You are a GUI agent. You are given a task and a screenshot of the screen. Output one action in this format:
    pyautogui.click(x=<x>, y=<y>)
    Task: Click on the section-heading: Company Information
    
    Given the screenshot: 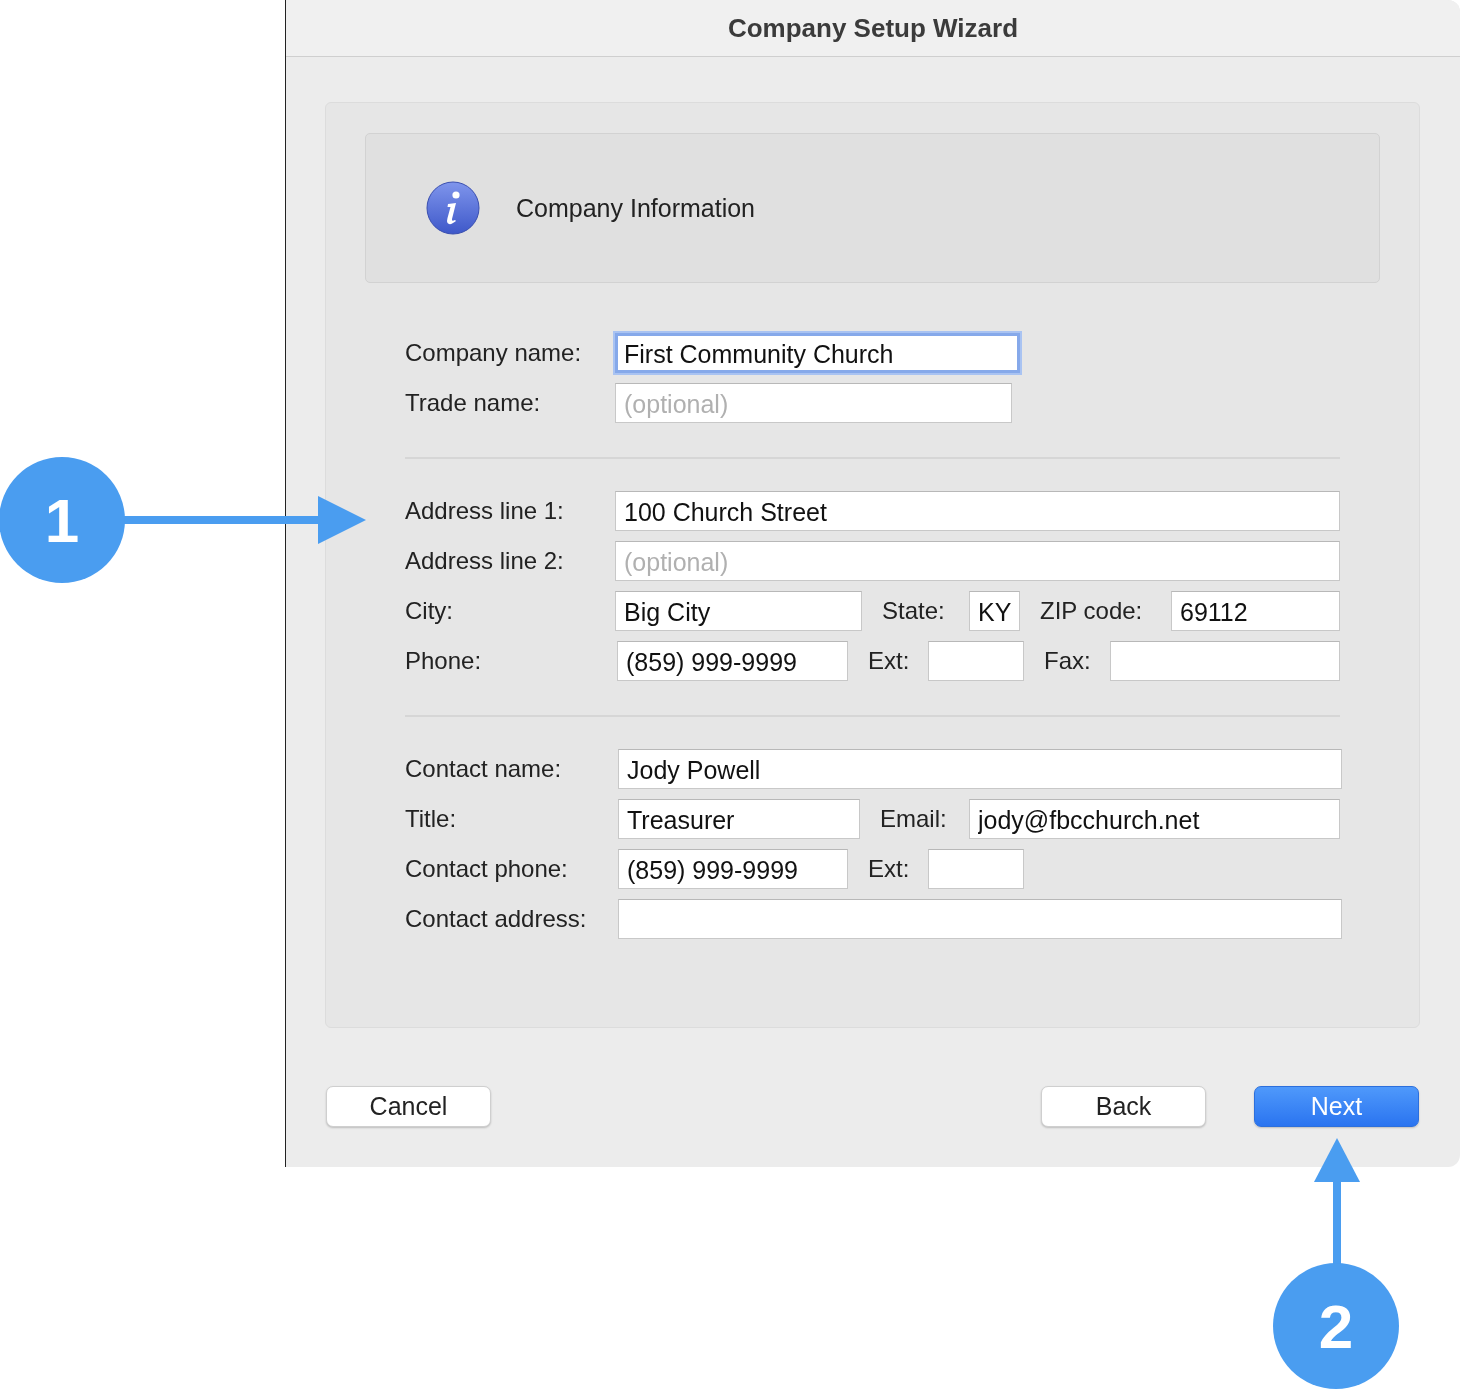 What is the action you would take?
    pyautogui.click(x=635, y=208)
    